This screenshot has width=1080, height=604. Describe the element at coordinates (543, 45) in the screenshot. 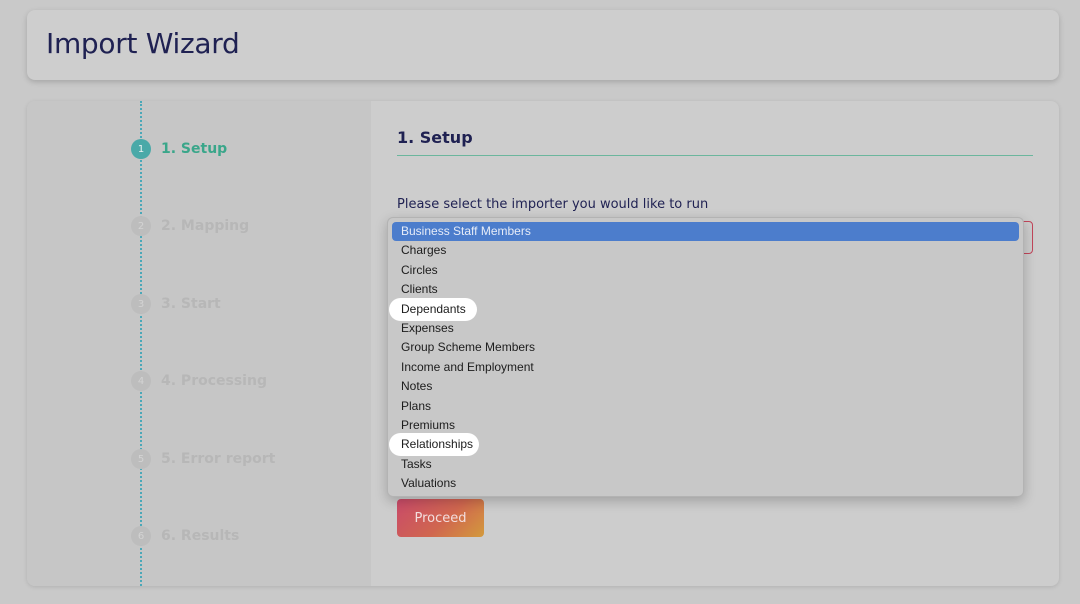

I see `page-header: Import Wizard` at that location.